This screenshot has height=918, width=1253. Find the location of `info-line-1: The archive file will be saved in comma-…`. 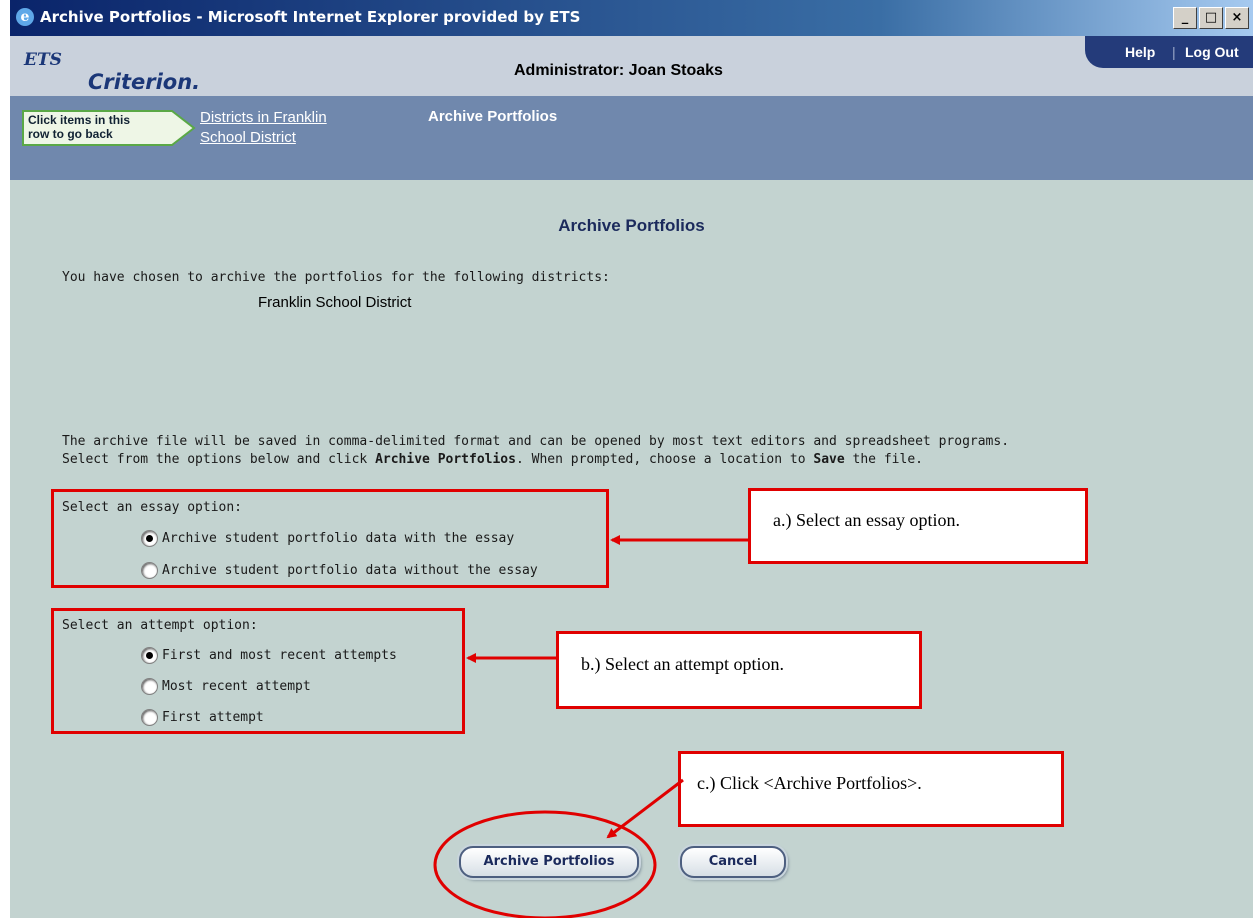

info-line-1: The archive file will be saved in comma-… is located at coordinates (536, 441).